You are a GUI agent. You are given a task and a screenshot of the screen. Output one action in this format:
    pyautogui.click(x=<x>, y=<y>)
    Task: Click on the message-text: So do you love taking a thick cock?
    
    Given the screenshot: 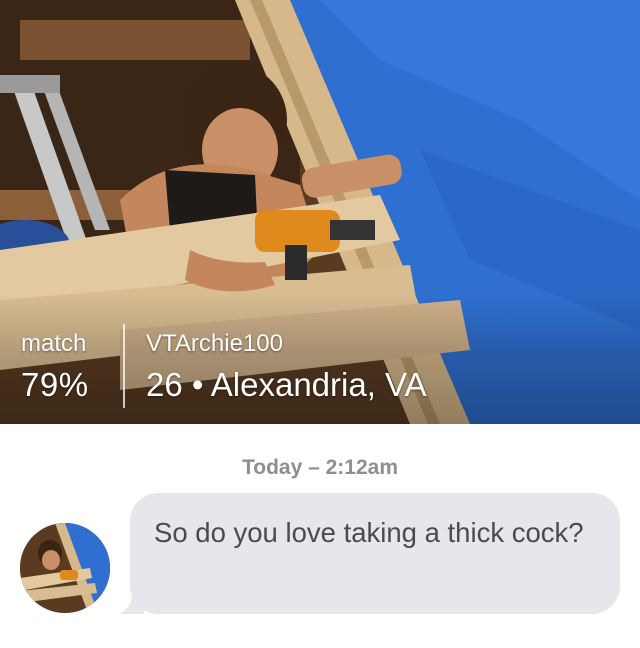 What is the action you would take?
    pyautogui.click(x=369, y=532)
    